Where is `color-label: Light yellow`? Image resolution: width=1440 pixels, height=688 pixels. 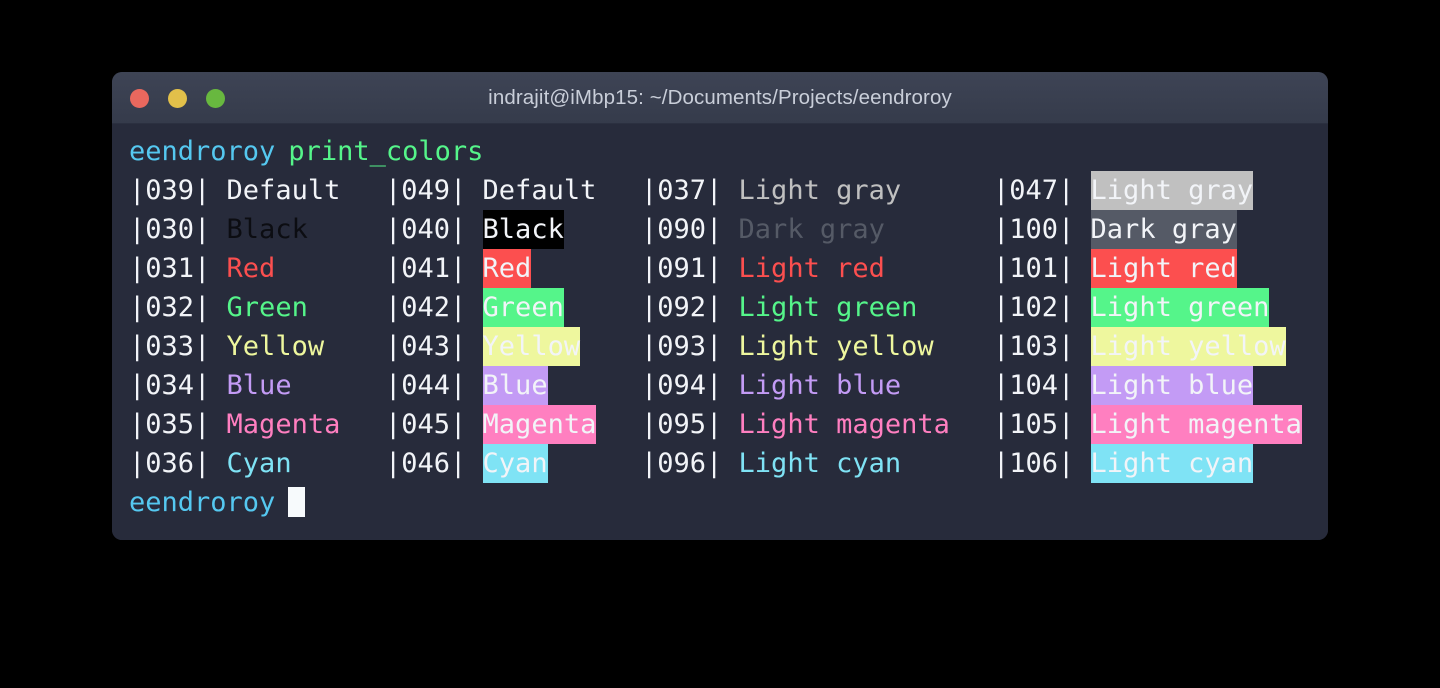
color-label: Light yellow is located at coordinates (836, 346).